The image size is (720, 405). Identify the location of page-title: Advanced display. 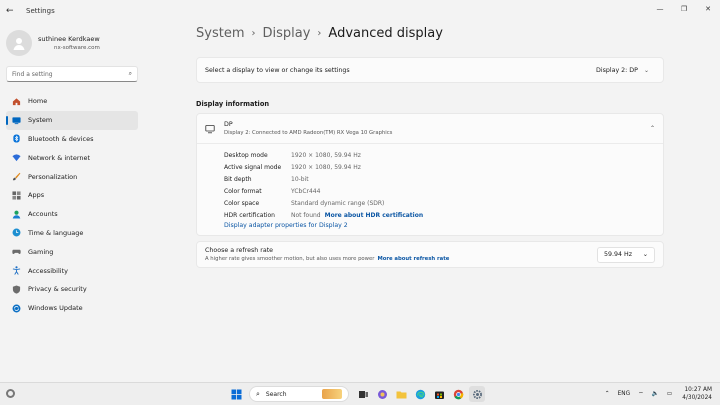
(385, 33).